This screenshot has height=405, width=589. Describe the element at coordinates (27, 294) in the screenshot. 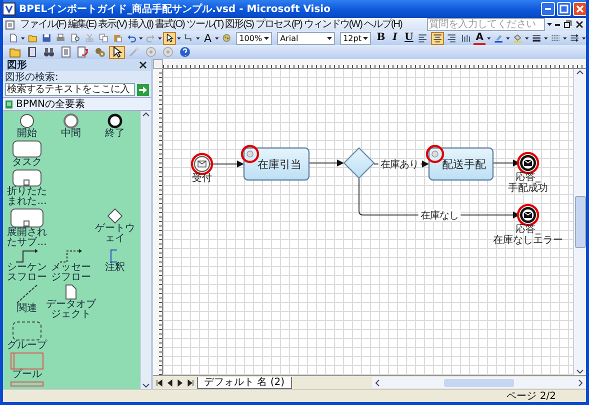

I see `diagonal-line-icon` at that location.